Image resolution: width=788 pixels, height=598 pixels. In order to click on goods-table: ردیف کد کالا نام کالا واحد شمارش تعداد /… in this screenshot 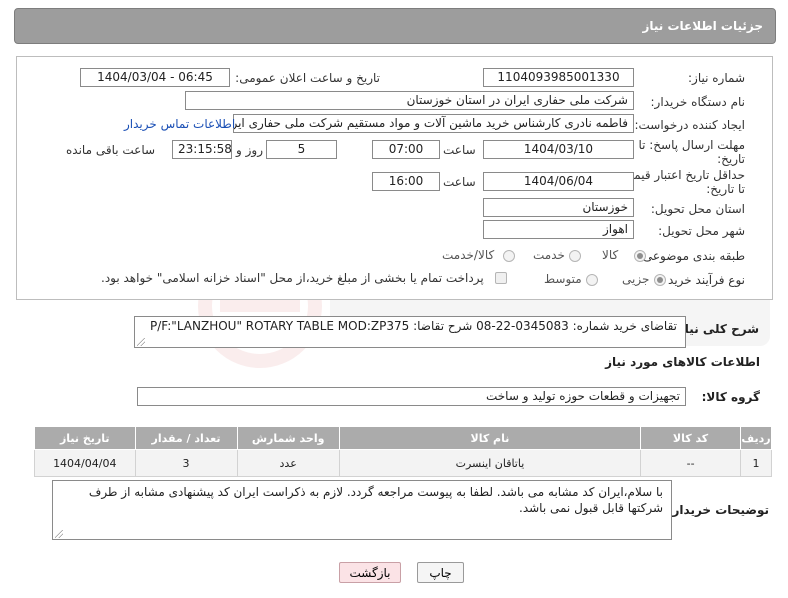, I will do `click(403, 451)`.